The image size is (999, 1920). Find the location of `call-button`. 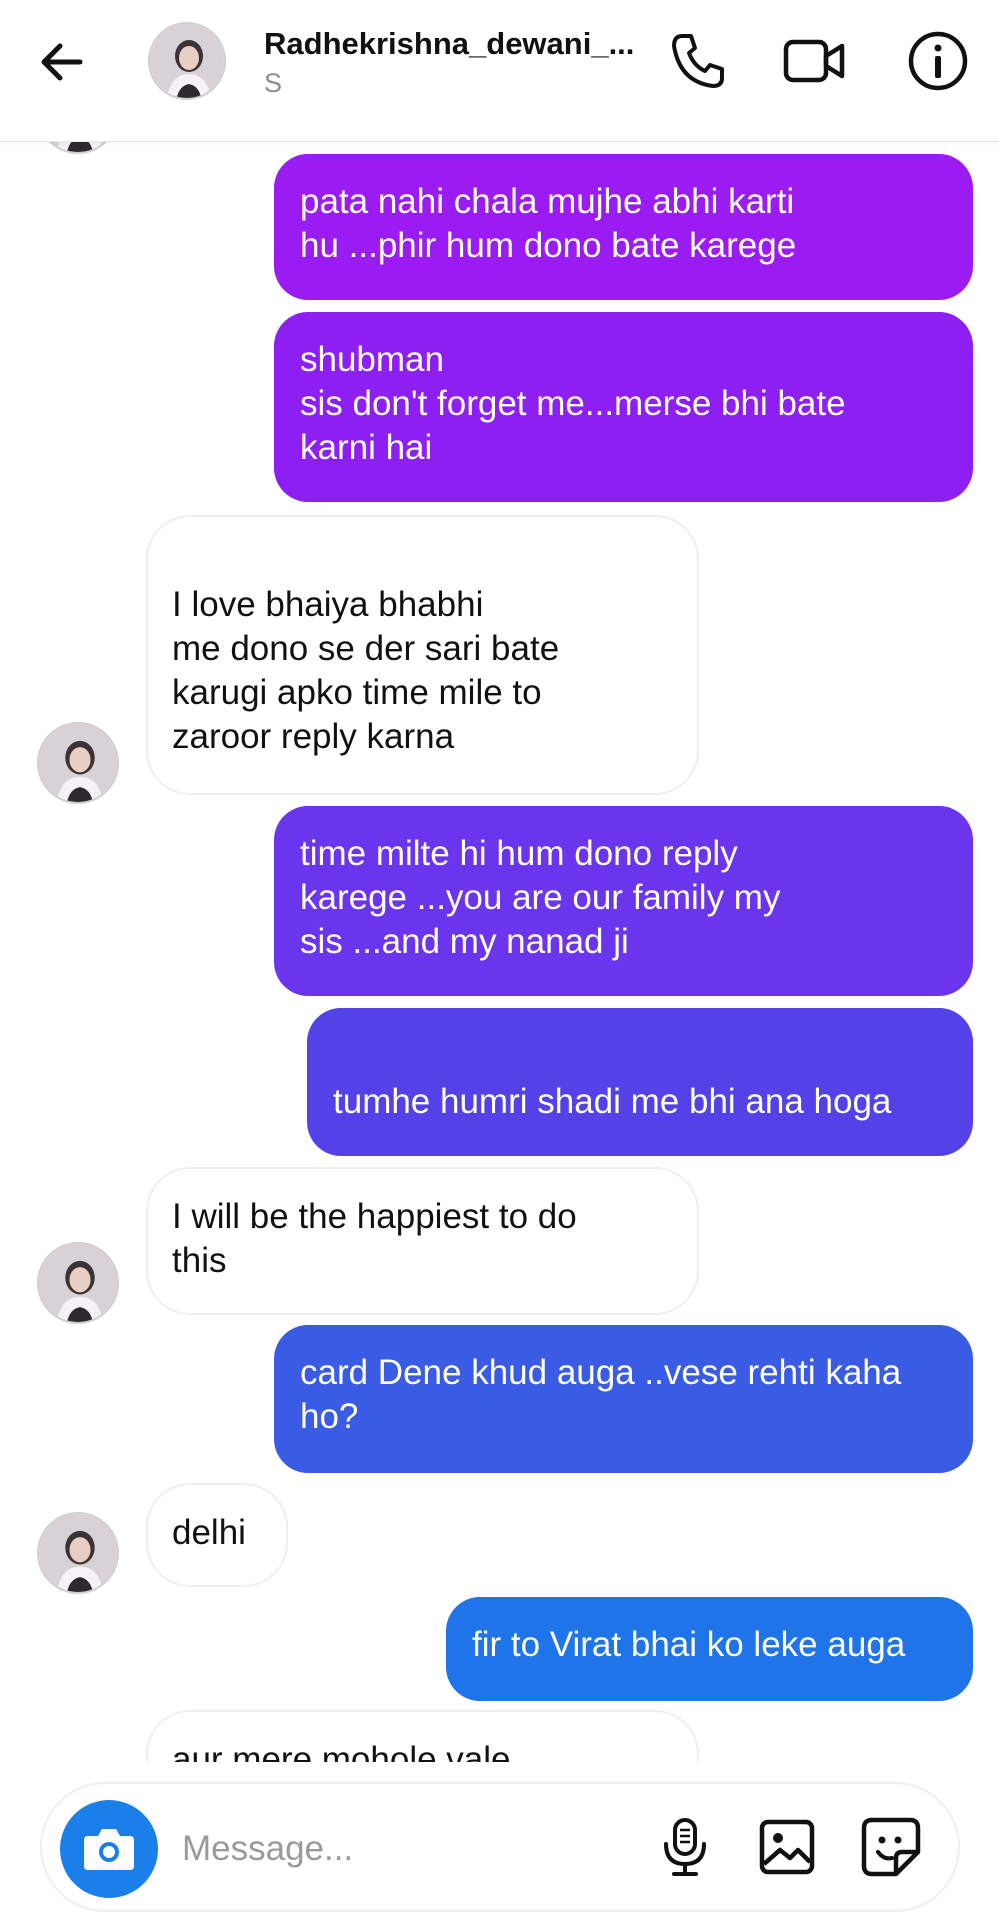

call-button is located at coordinates (697, 61).